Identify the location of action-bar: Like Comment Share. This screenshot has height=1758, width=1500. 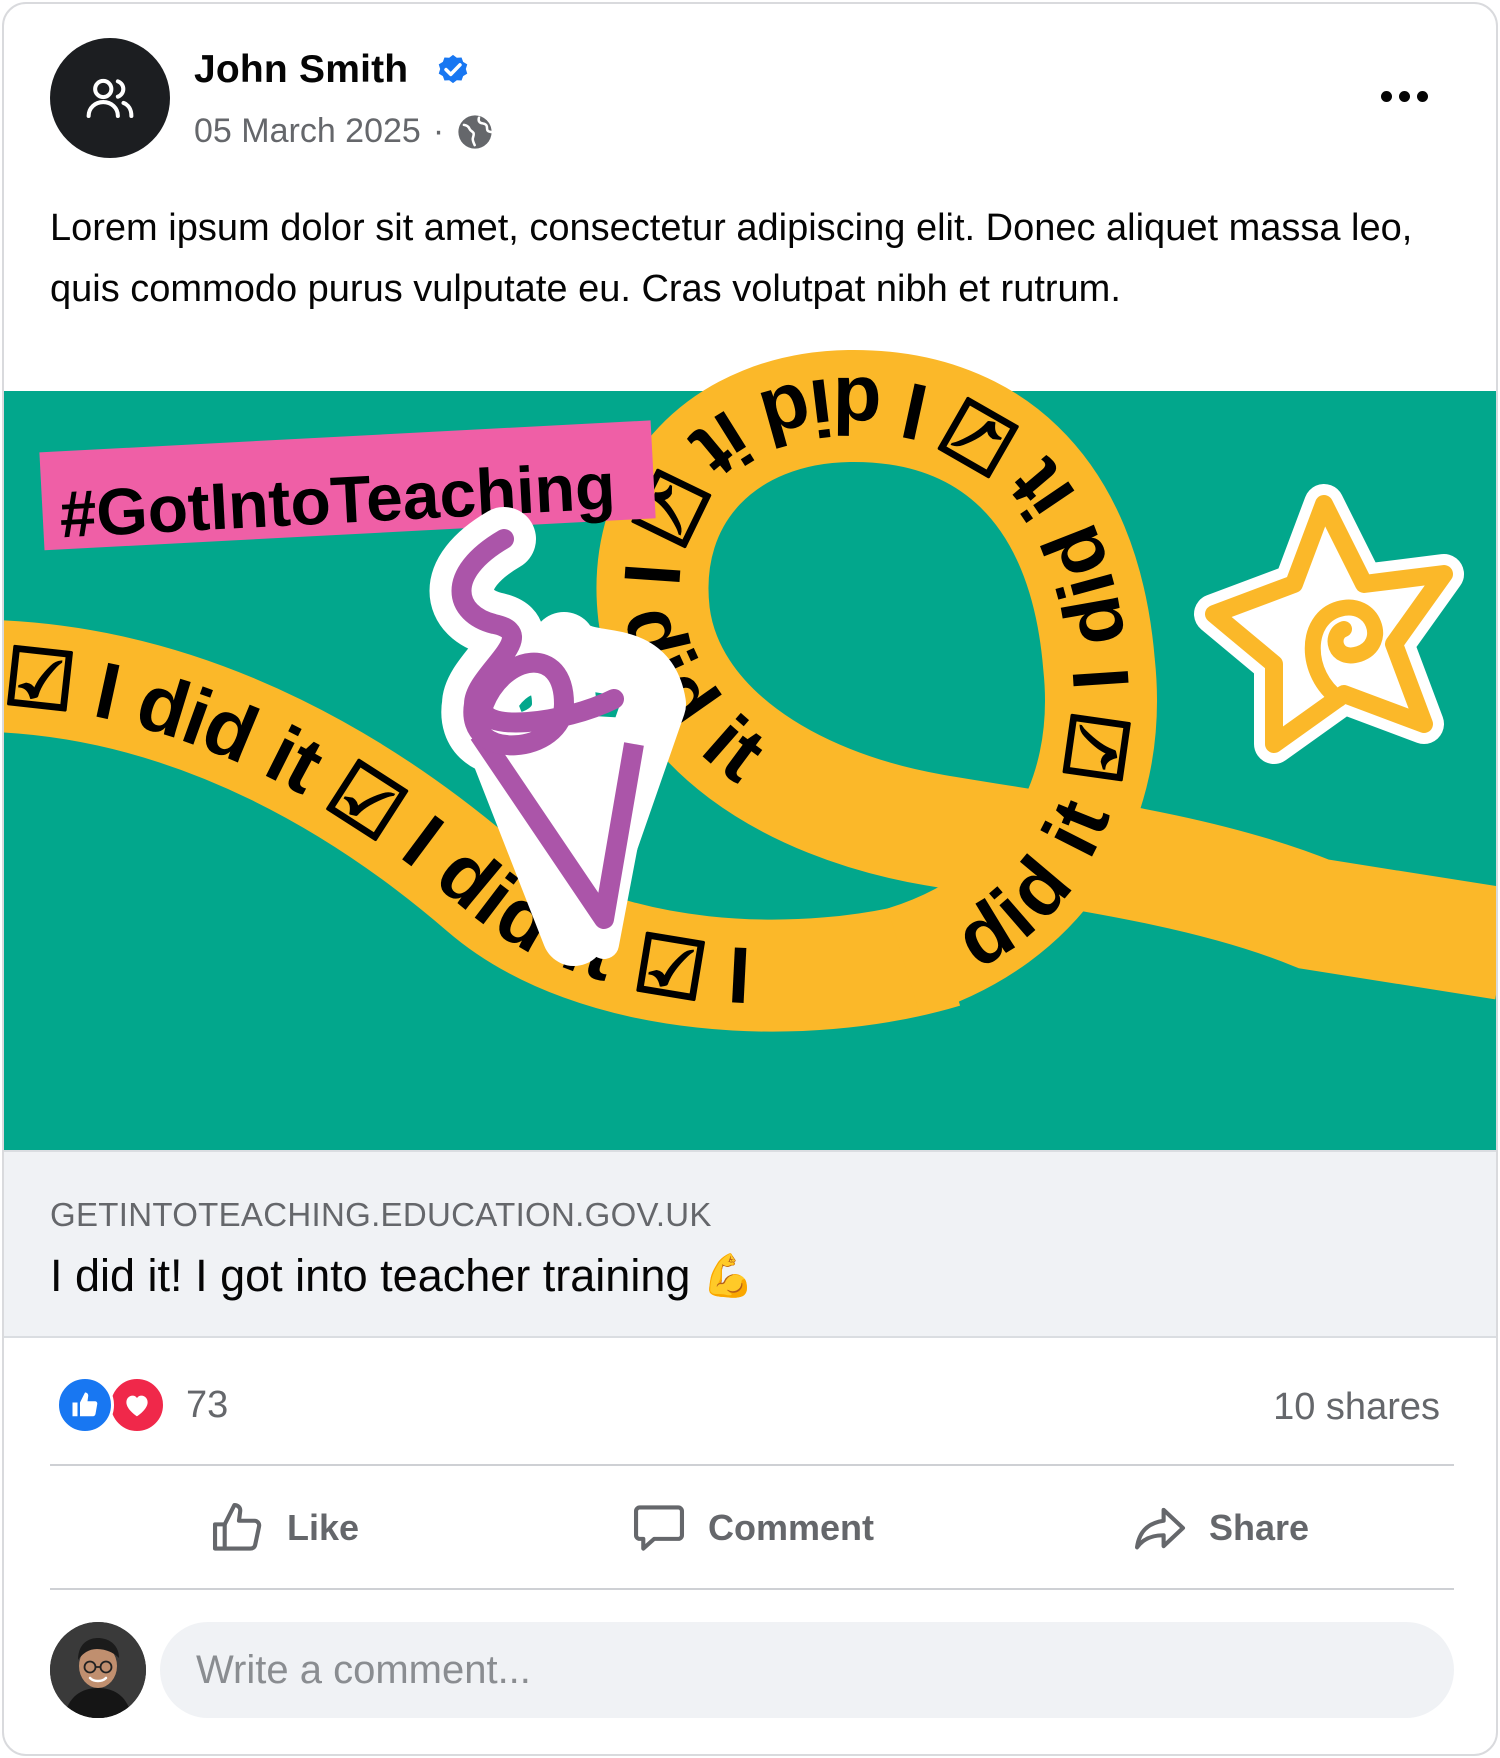
(752, 1528).